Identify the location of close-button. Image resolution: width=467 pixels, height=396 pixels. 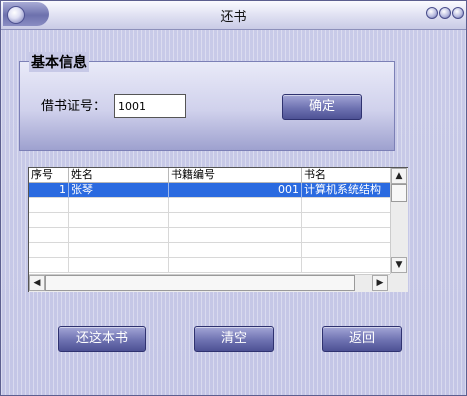
(458, 13).